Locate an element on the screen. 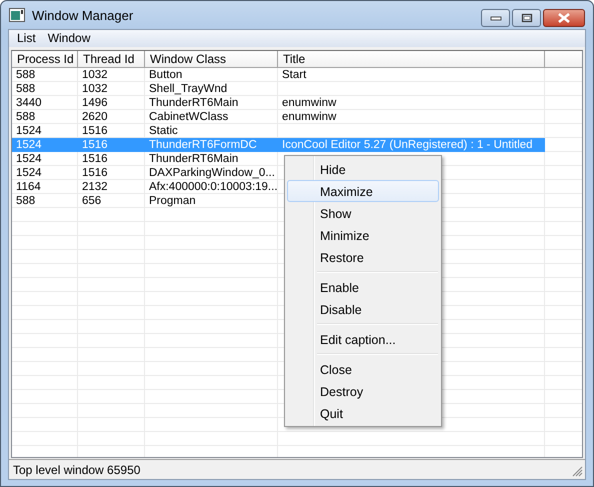 The image size is (594, 487). close-icon is located at coordinates (564, 18).